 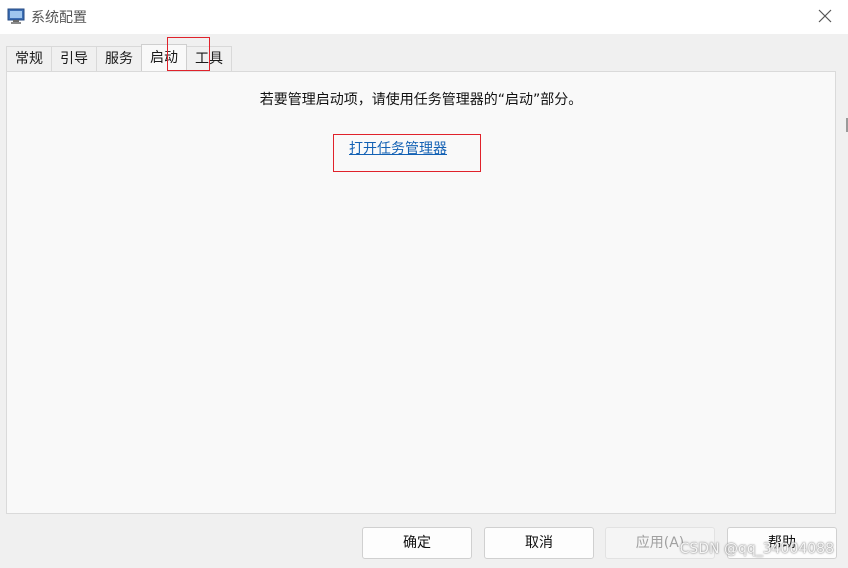 What do you see at coordinates (59, 18) in the screenshot?
I see `window-title: 系统配置` at bounding box center [59, 18].